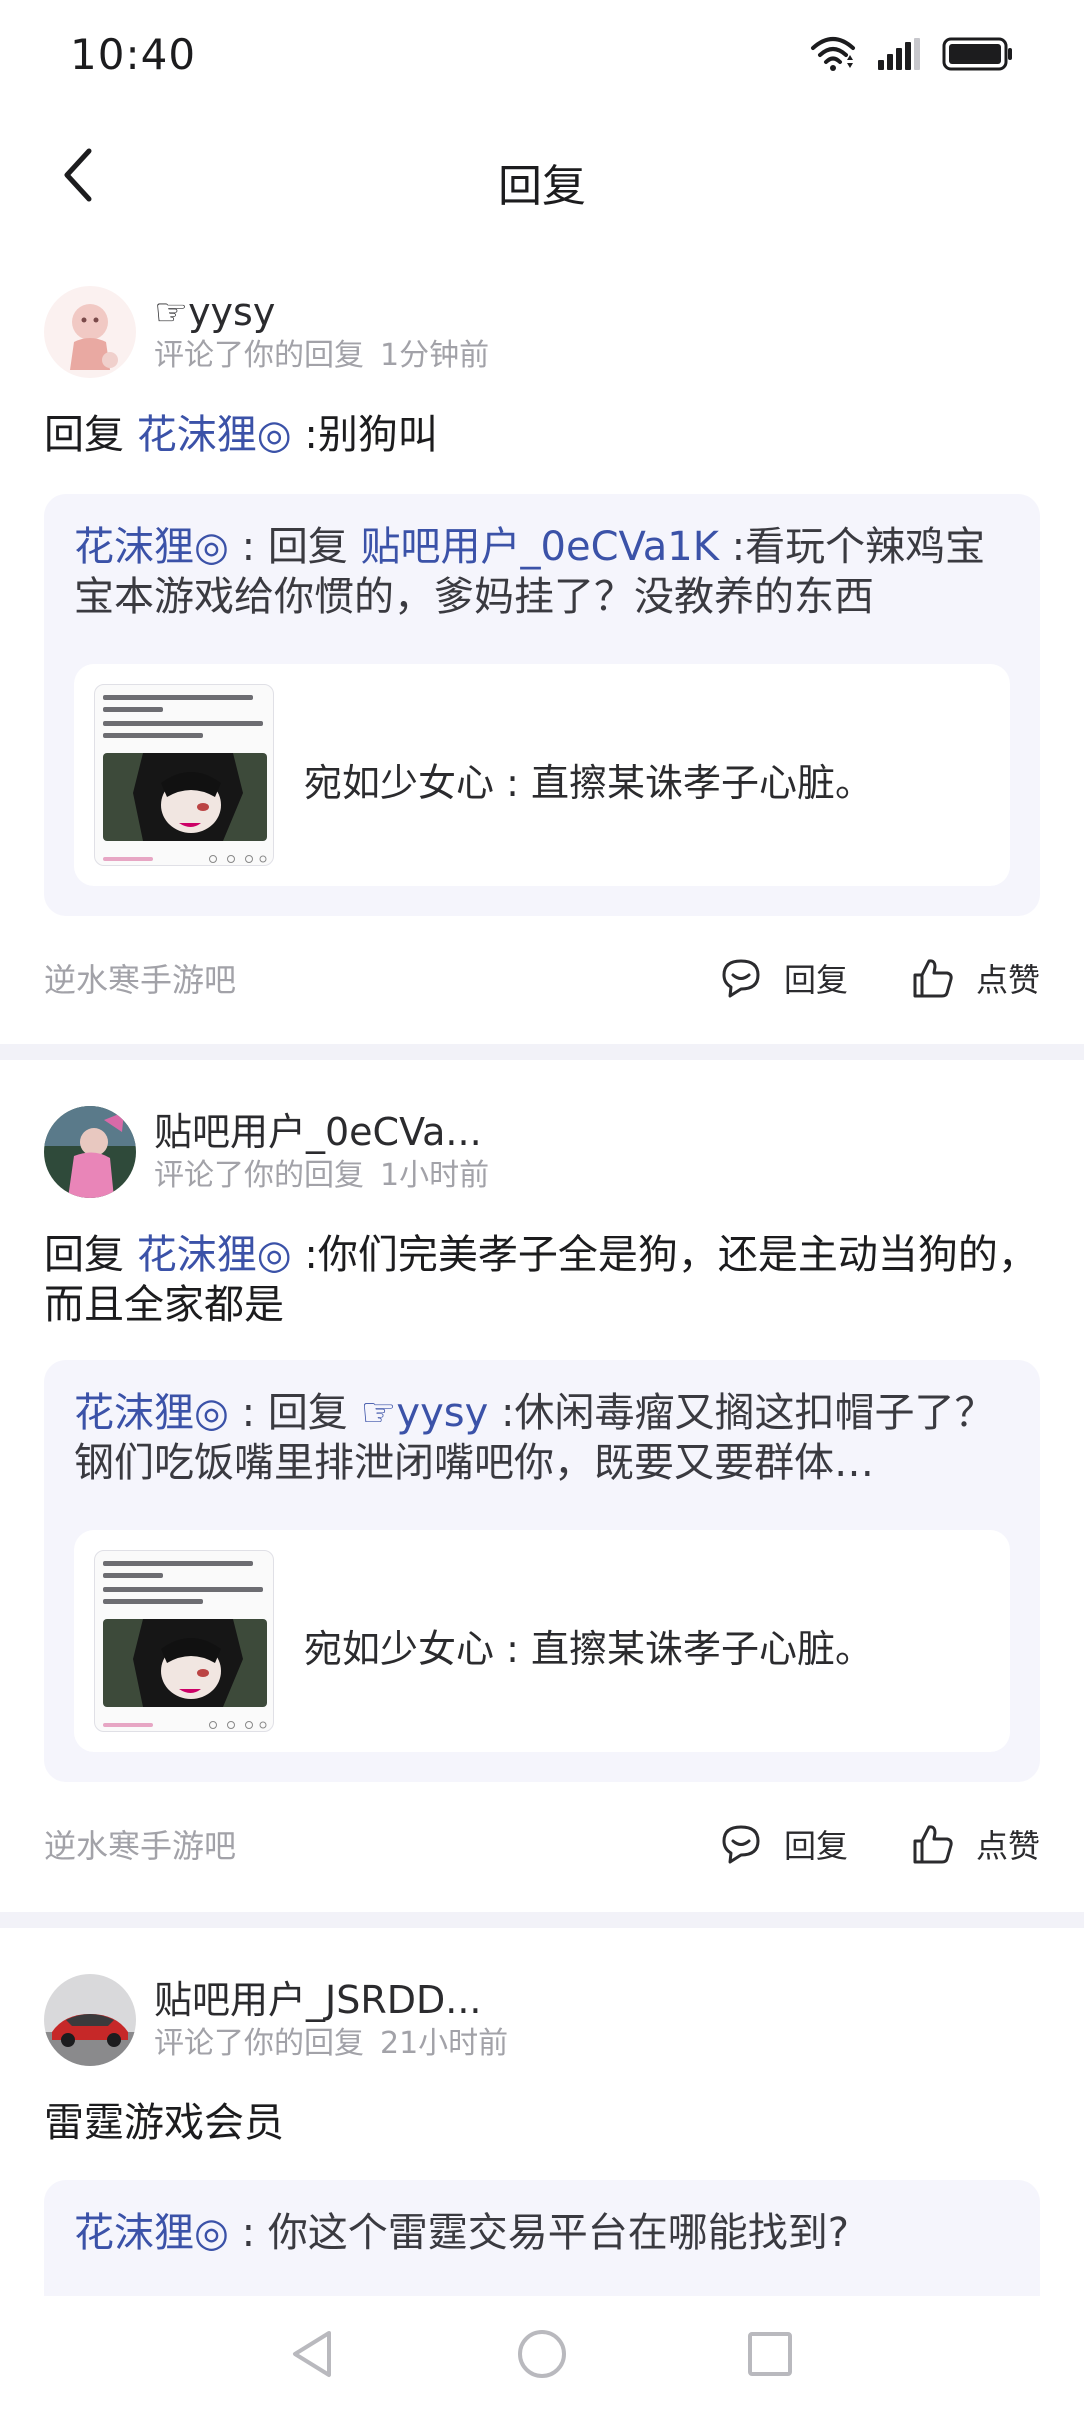  I want to click on signal-icon, so click(899, 54).